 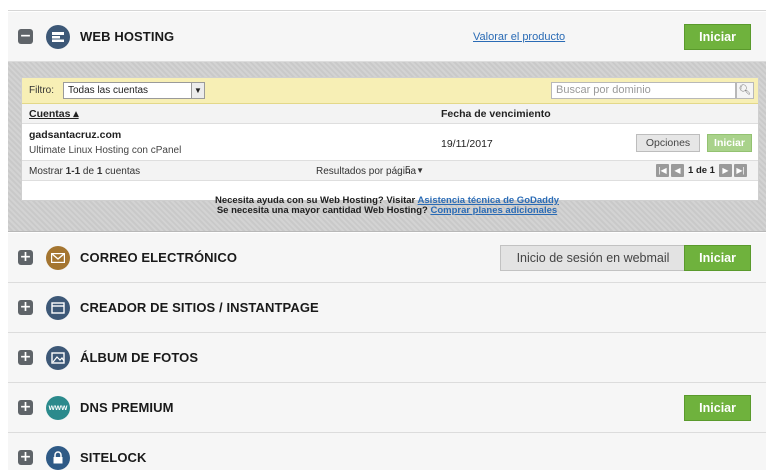 I want to click on sitelock-icon, so click(x=58, y=457).